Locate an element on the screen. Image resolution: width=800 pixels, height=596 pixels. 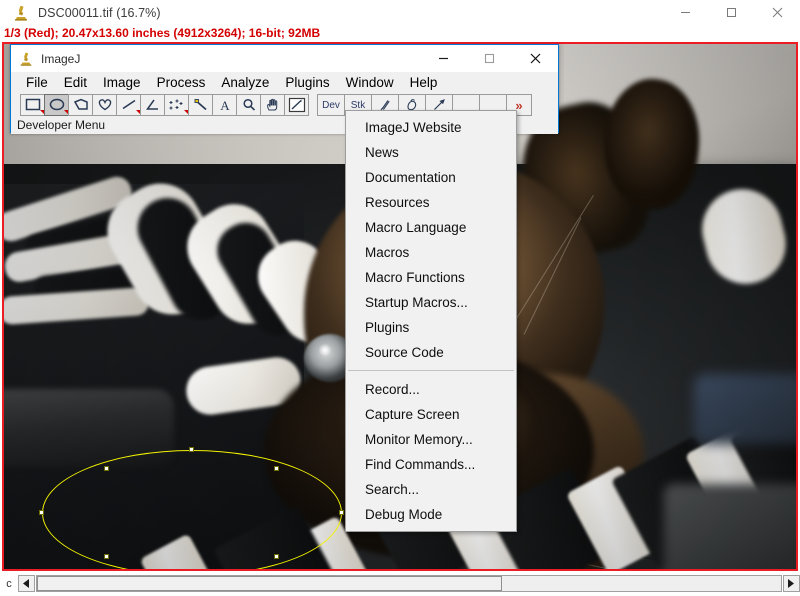
menu-image: Image is located at coordinates (122, 83).